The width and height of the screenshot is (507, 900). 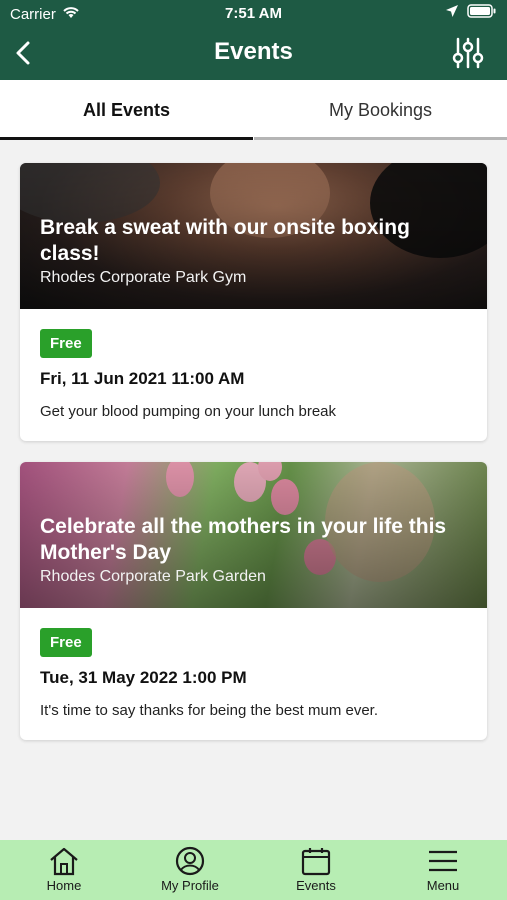 I want to click on nav-events: Events, so click(x=316, y=869).